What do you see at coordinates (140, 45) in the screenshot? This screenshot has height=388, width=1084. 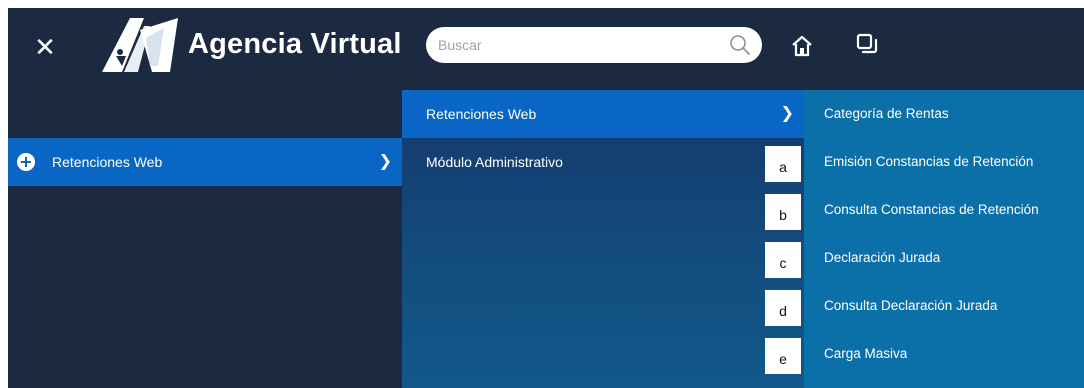 I see `agencia-virtual-logo` at bounding box center [140, 45].